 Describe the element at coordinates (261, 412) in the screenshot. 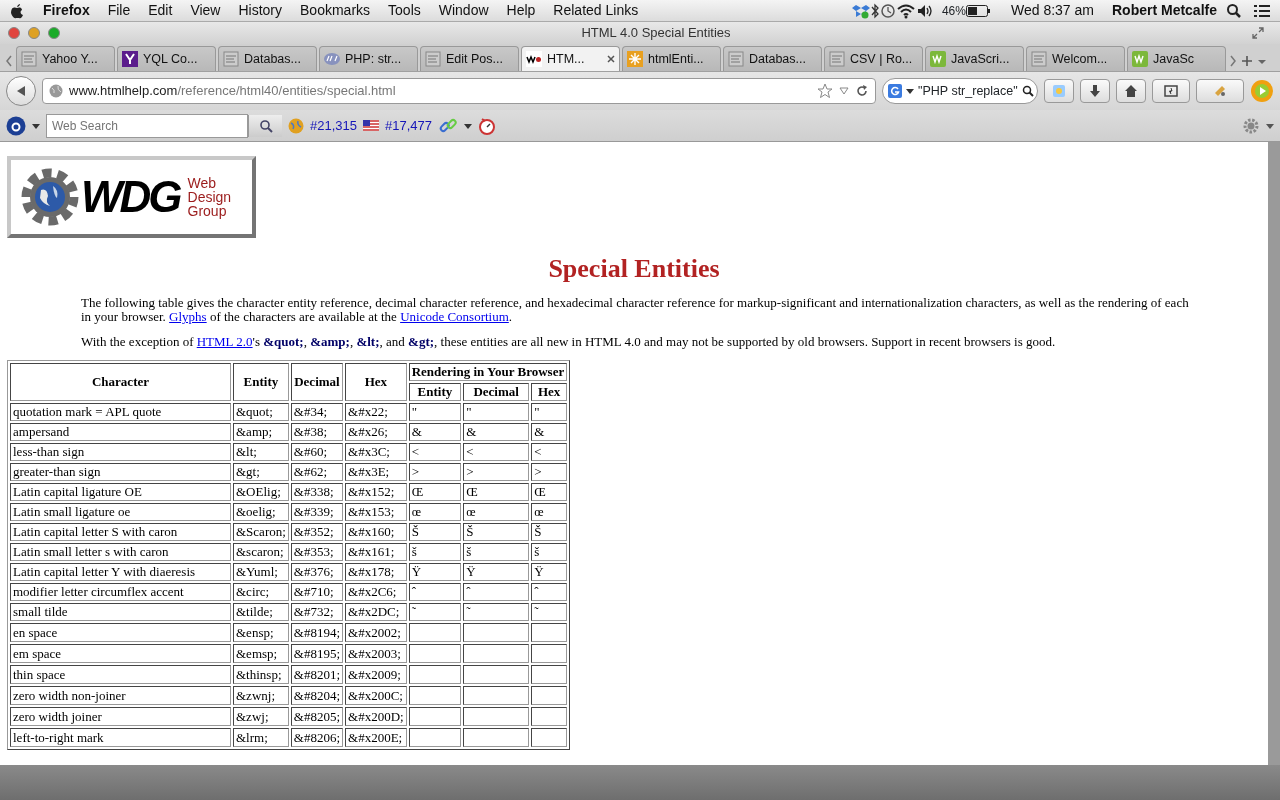

I see `table-cell: &quot;` at that location.